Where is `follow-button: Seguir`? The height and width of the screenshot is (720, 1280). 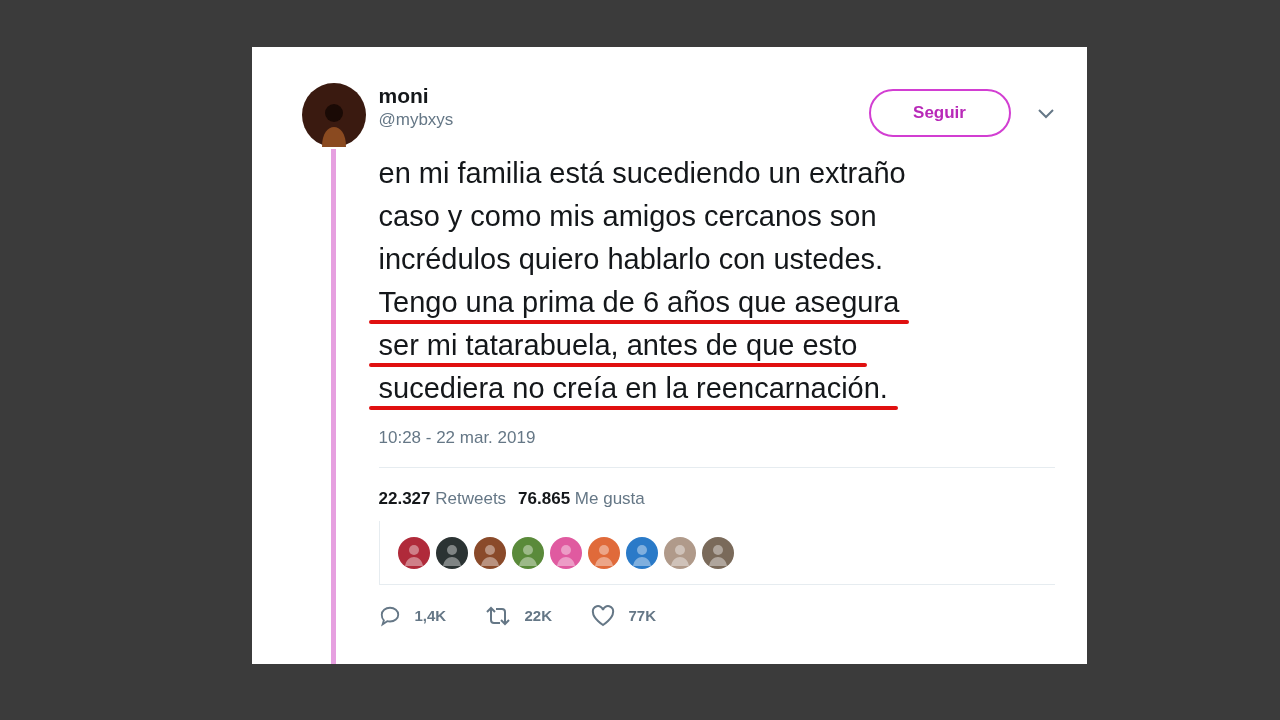 follow-button: Seguir is located at coordinates (939, 113).